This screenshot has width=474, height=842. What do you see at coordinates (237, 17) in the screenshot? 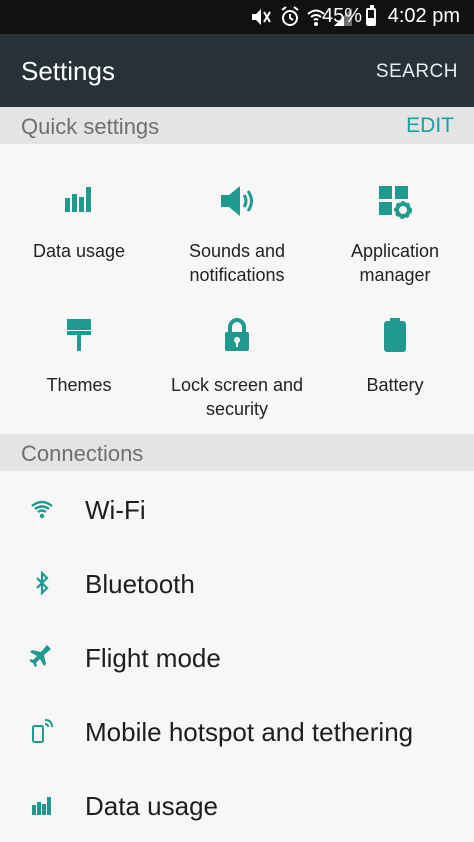
I see `status-bar: 45% 4:02 pm` at bounding box center [237, 17].